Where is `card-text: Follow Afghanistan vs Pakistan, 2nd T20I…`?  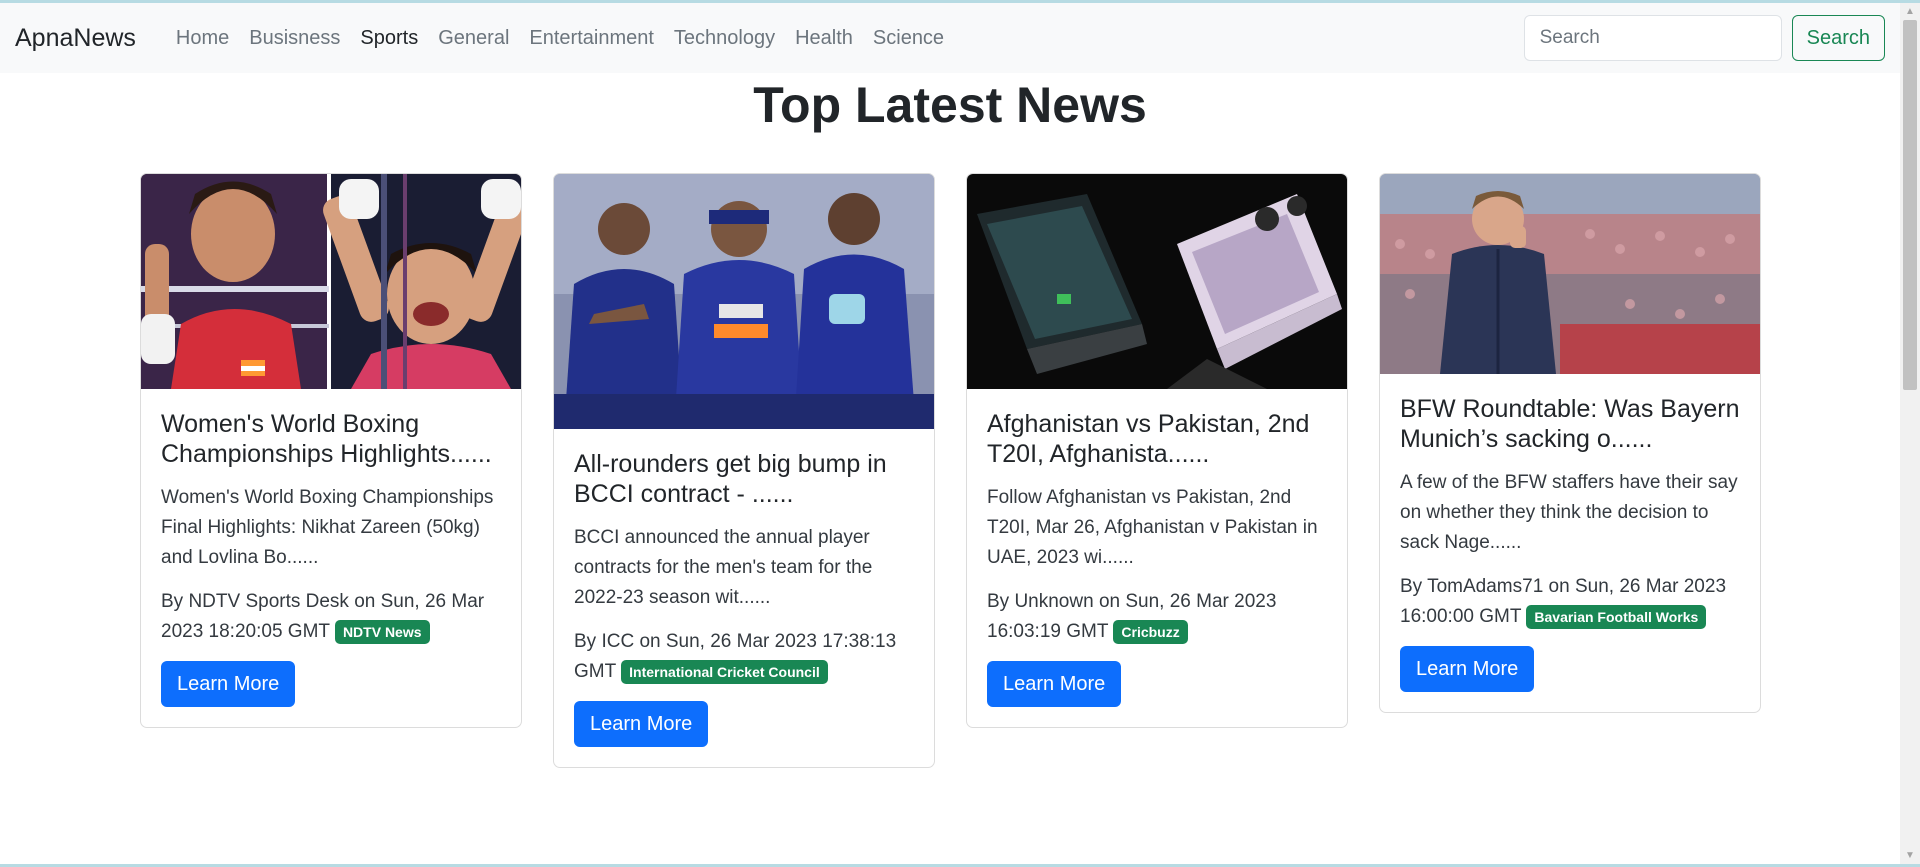
card-text: Follow Afghanistan vs Pakistan, 2nd T20I… is located at coordinates (1152, 527).